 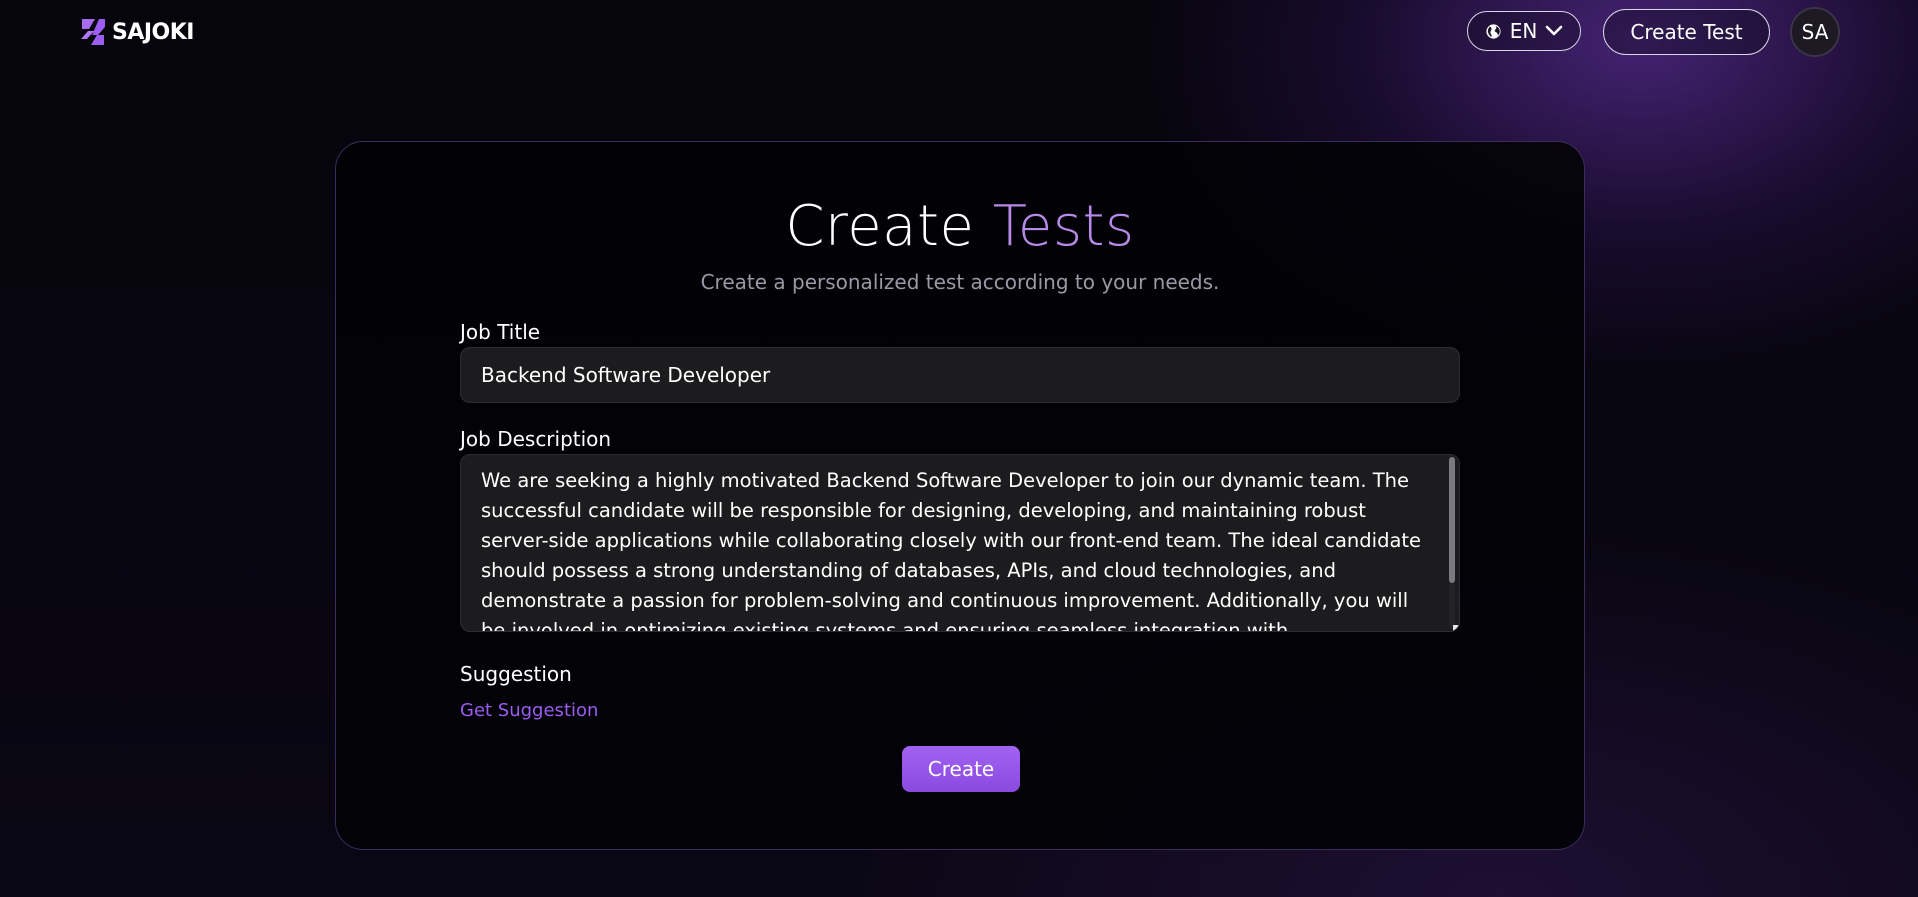 What do you see at coordinates (960, 375) in the screenshot?
I see `job-title-input` at bounding box center [960, 375].